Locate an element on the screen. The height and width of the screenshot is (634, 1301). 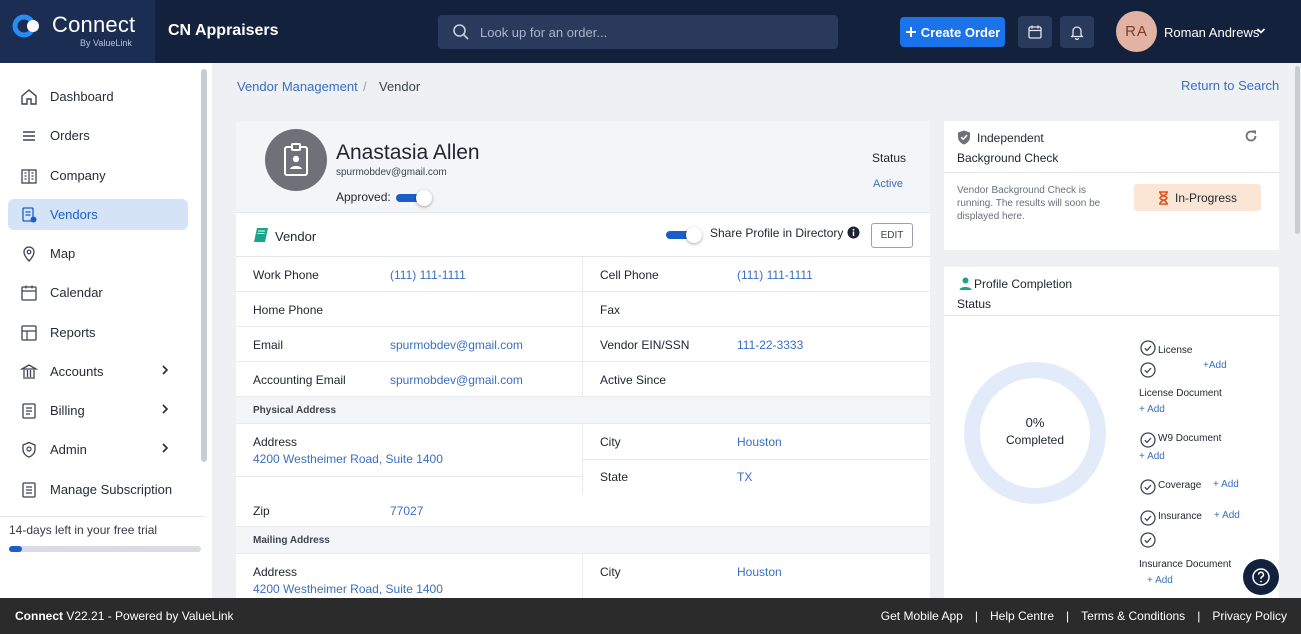
sidebar-item-orders: Orders is located at coordinates (98, 135).